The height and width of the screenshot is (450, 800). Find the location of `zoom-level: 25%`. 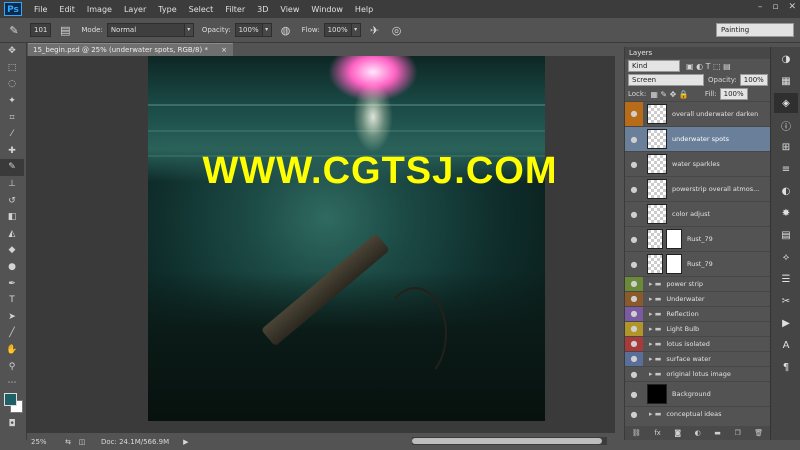

zoom-level: 25% is located at coordinates (44, 442).